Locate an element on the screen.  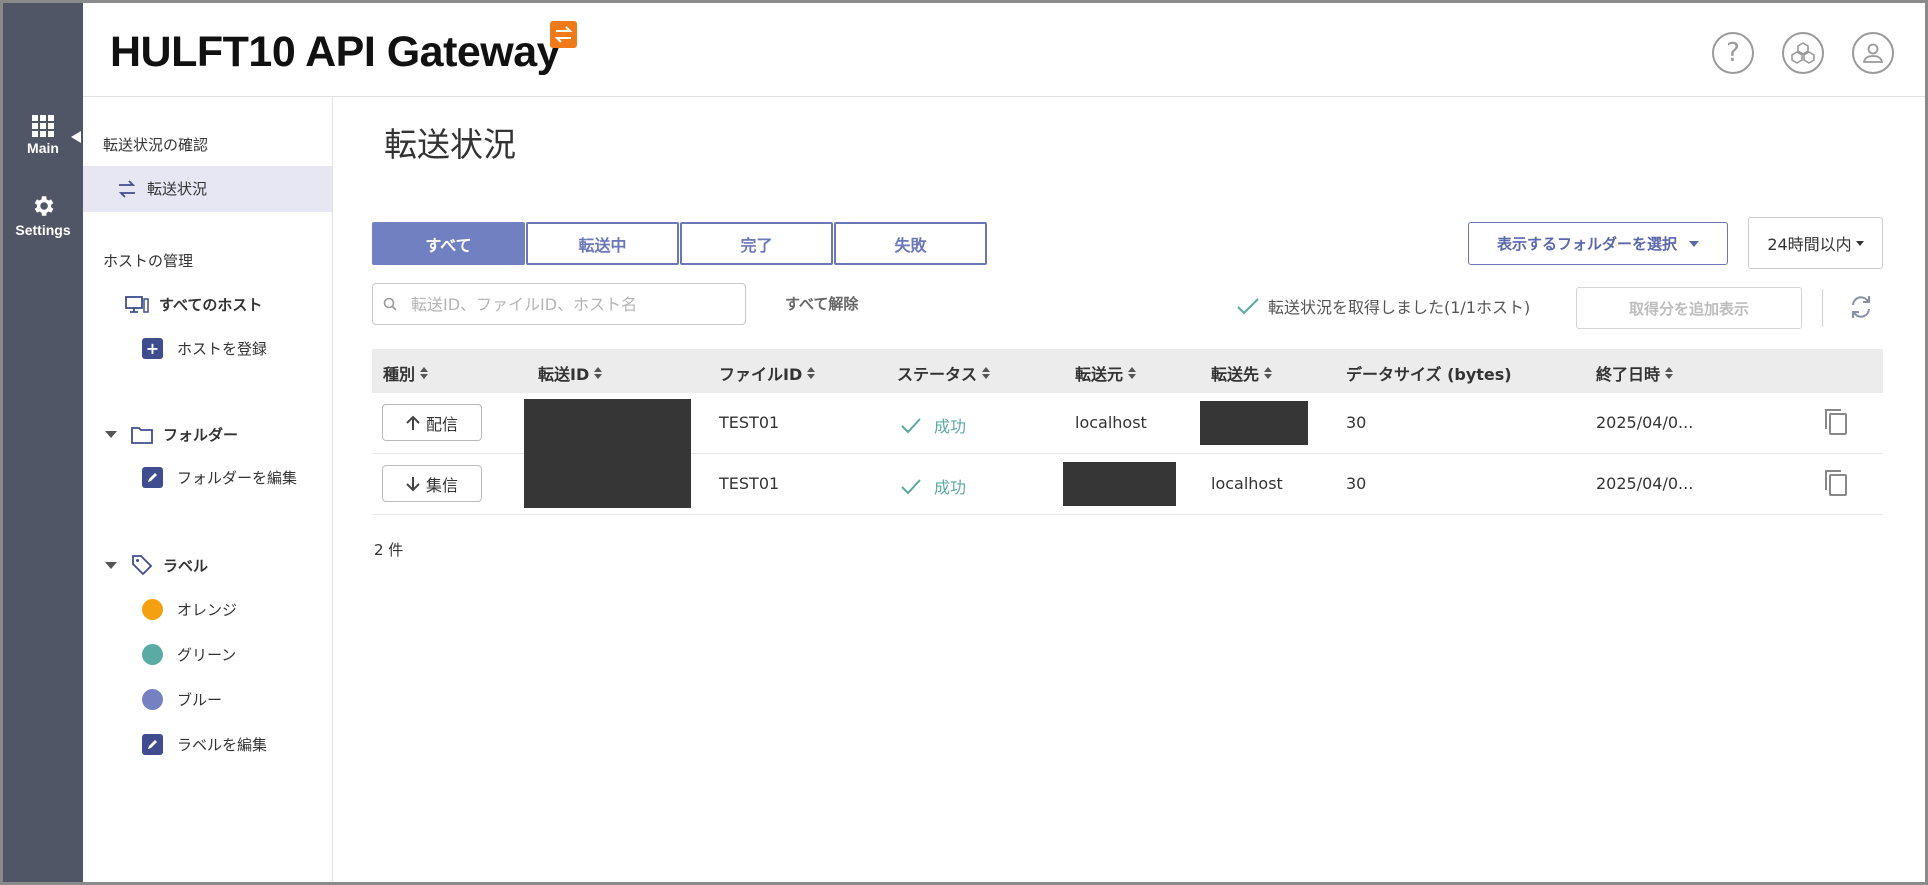
user-account-icon is located at coordinates (1873, 53).